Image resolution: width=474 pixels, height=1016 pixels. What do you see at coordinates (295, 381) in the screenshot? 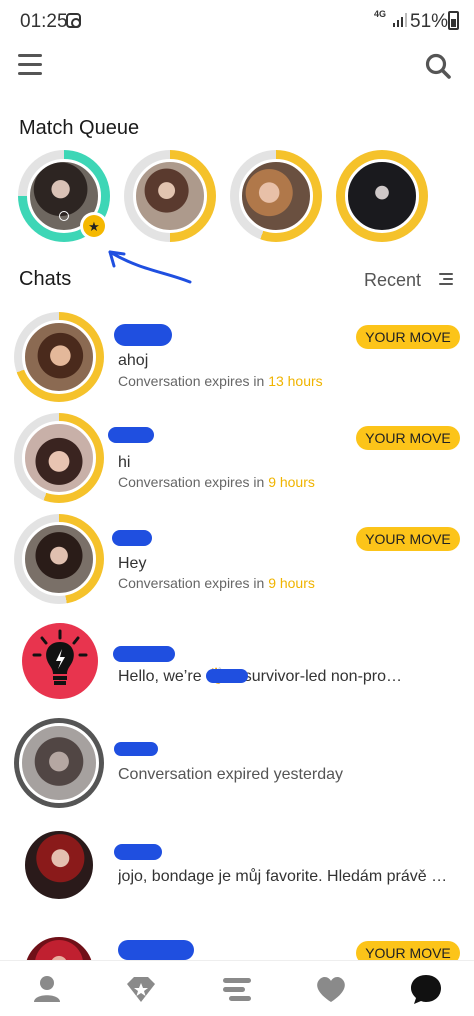
I see `expiry-time: 13 hours` at bounding box center [295, 381].